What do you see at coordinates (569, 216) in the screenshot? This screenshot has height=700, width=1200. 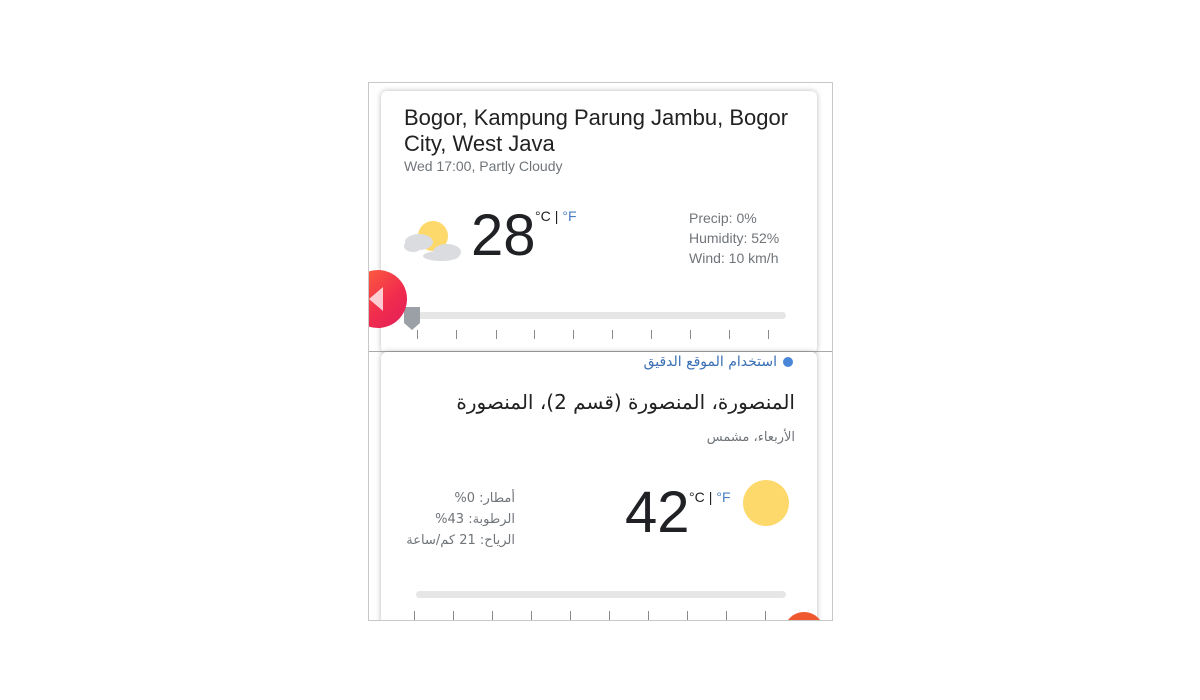 I see `fahrenheit-unit: °F` at bounding box center [569, 216].